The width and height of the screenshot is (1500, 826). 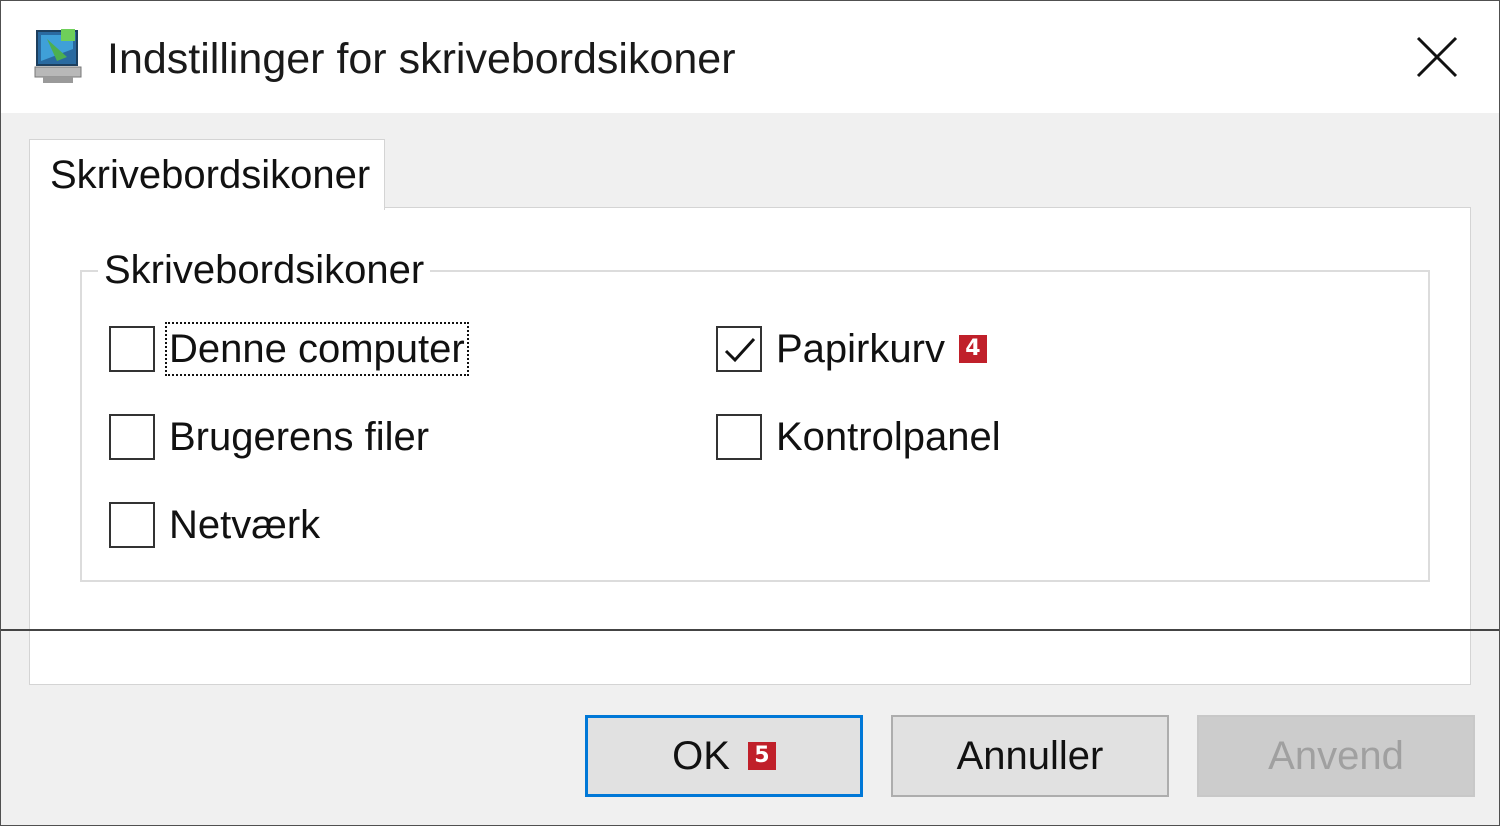 I want to click on cancel-button: Annuller, so click(x=1030, y=756).